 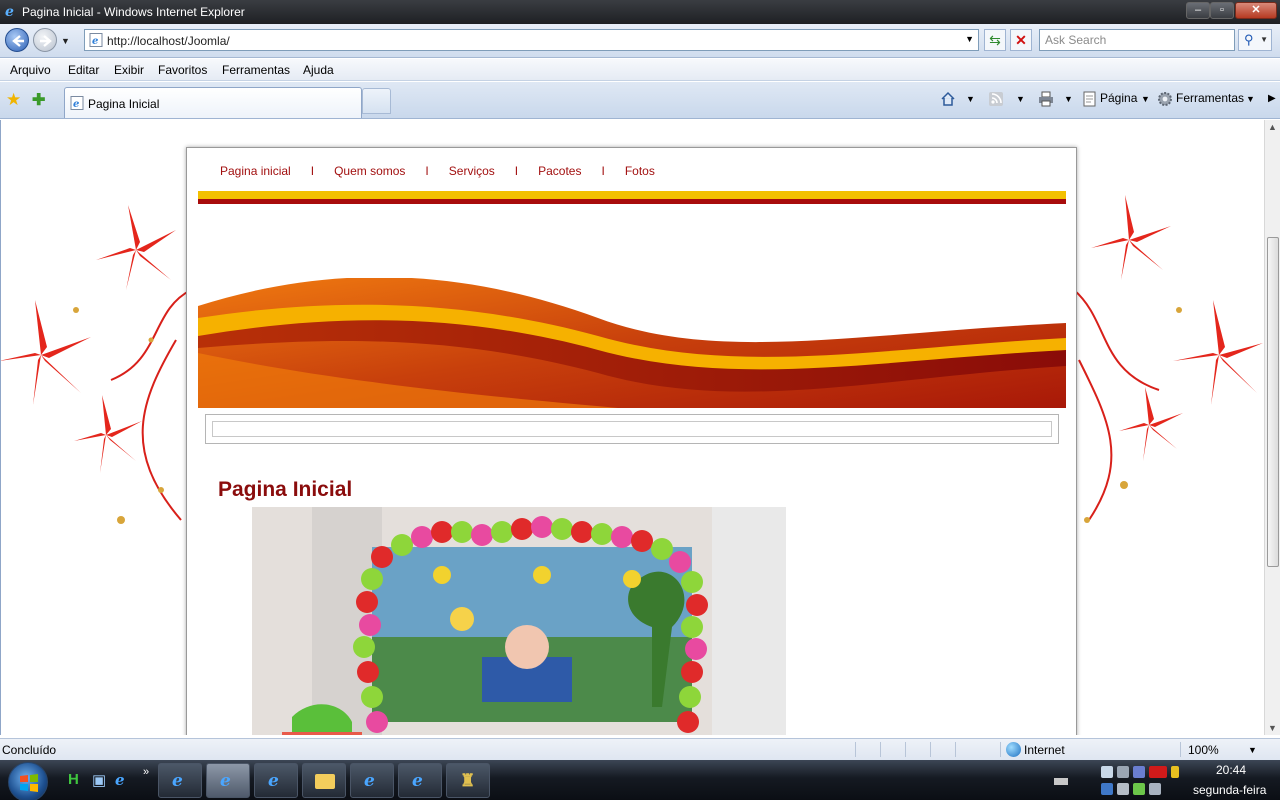 I want to click on tray-ati-icon, so click(x=1158, y=772).